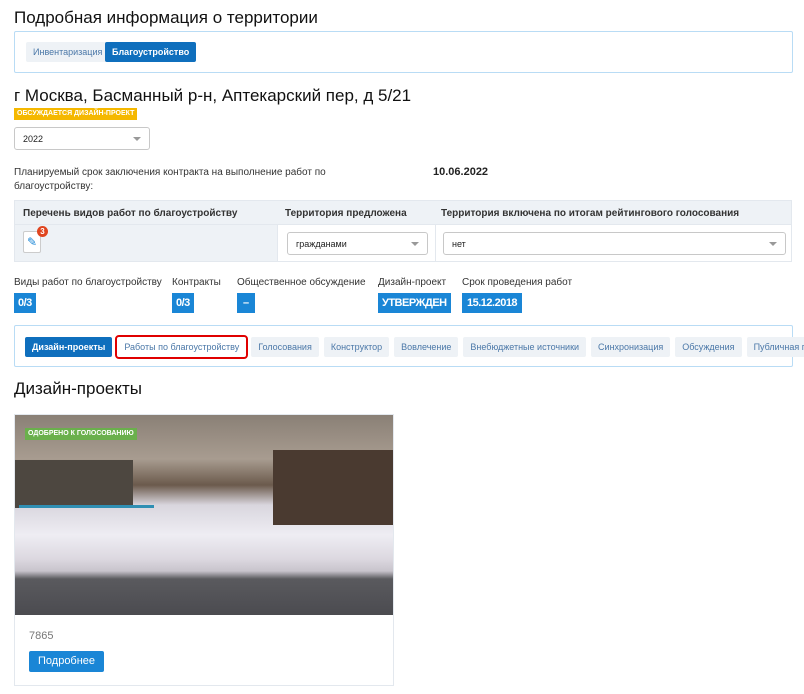 Image resolution: width=804 pixels, height=694 pixels. What do you see at coordinates (631, 347) in the screenshot?
I see `tab-sync: Синхронизация` at bounding box center [631, 347].